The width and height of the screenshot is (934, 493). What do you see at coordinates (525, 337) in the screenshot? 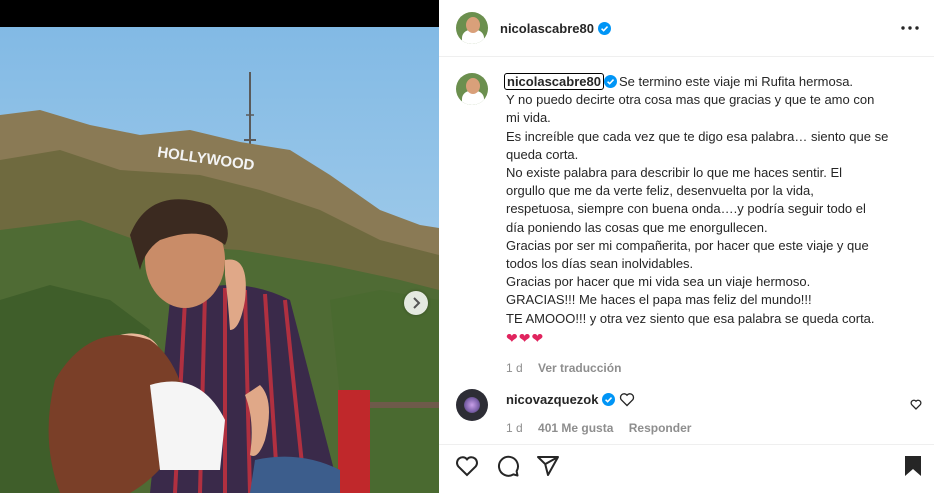
I see `caption-hearts: ❤❤❤` at bounding box center [525, 337].